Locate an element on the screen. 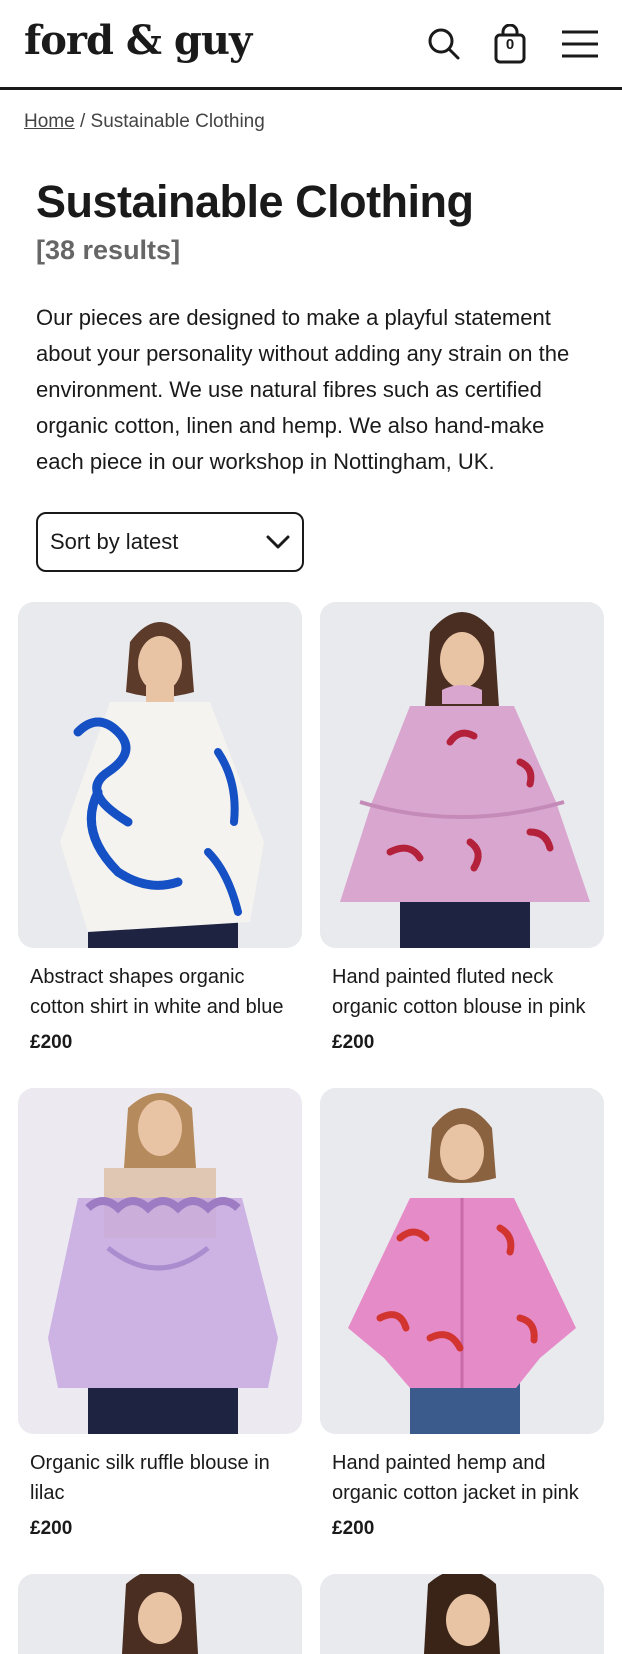 The width and height of the screenshot is (622, 1654). breadcrumb: Home / Sustainable Clothing is located at coordinates (144, 122).